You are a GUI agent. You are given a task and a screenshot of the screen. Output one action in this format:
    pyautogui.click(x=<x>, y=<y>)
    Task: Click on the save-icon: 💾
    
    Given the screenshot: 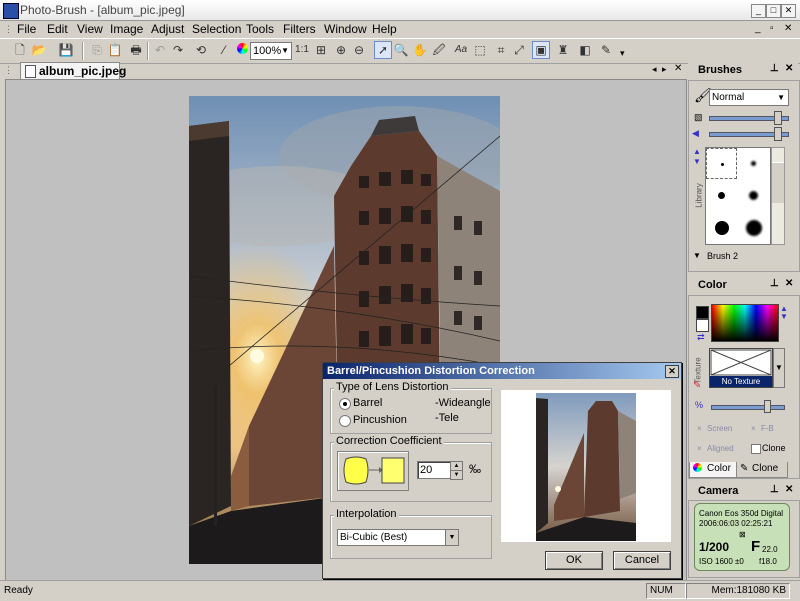 What is the action you would take?
    pyautogui.click(x=66, y=50)
    